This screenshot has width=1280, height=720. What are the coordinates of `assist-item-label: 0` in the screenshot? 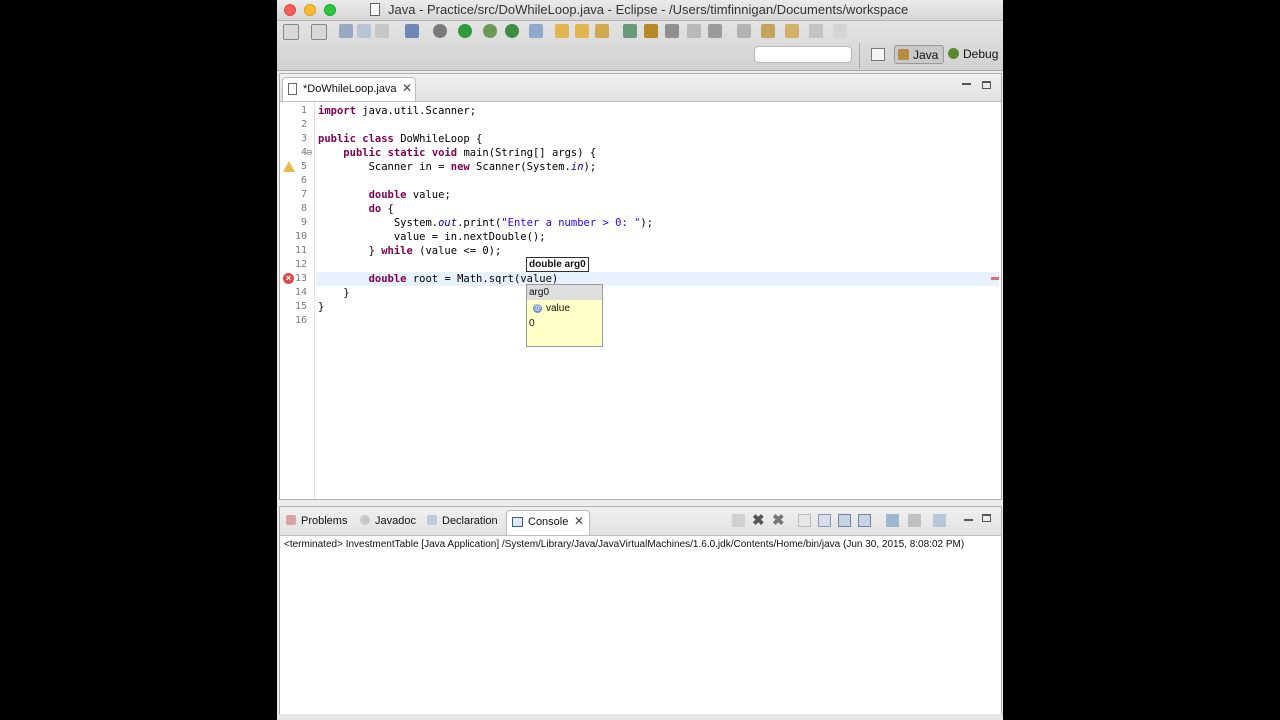 It's located at (532, 323).